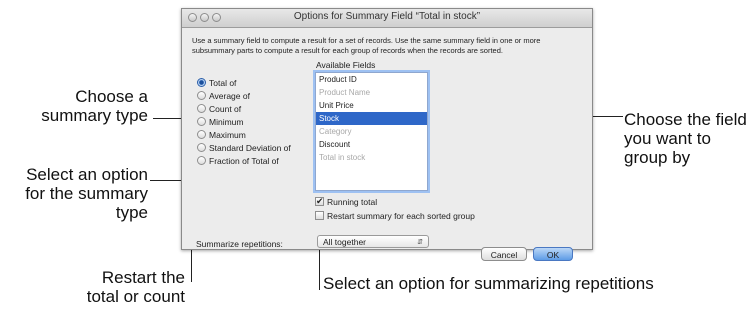  I want to click on running-total-label: Running total, so click(352, 202).